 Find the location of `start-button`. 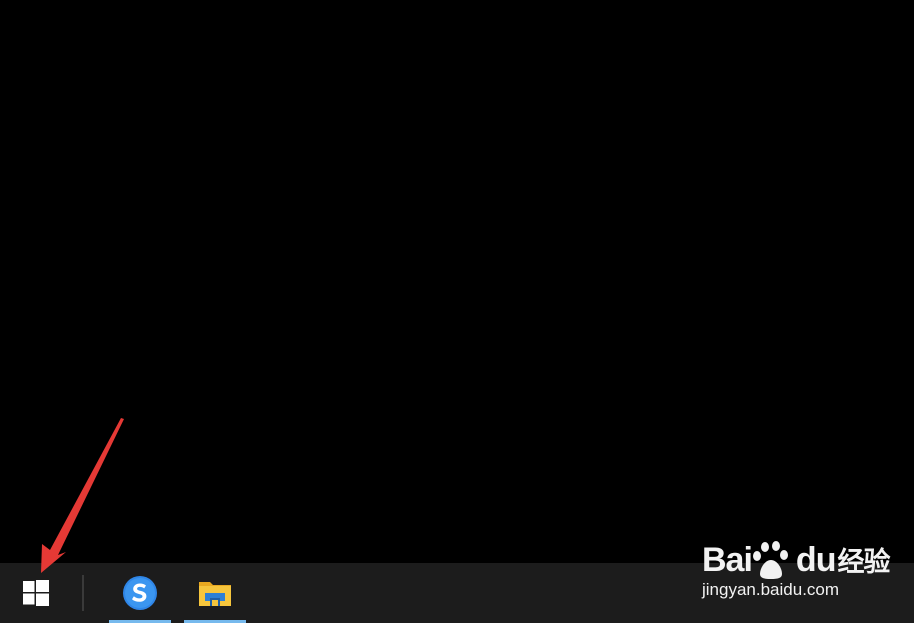

start-button is located at coordinates (36, 593).